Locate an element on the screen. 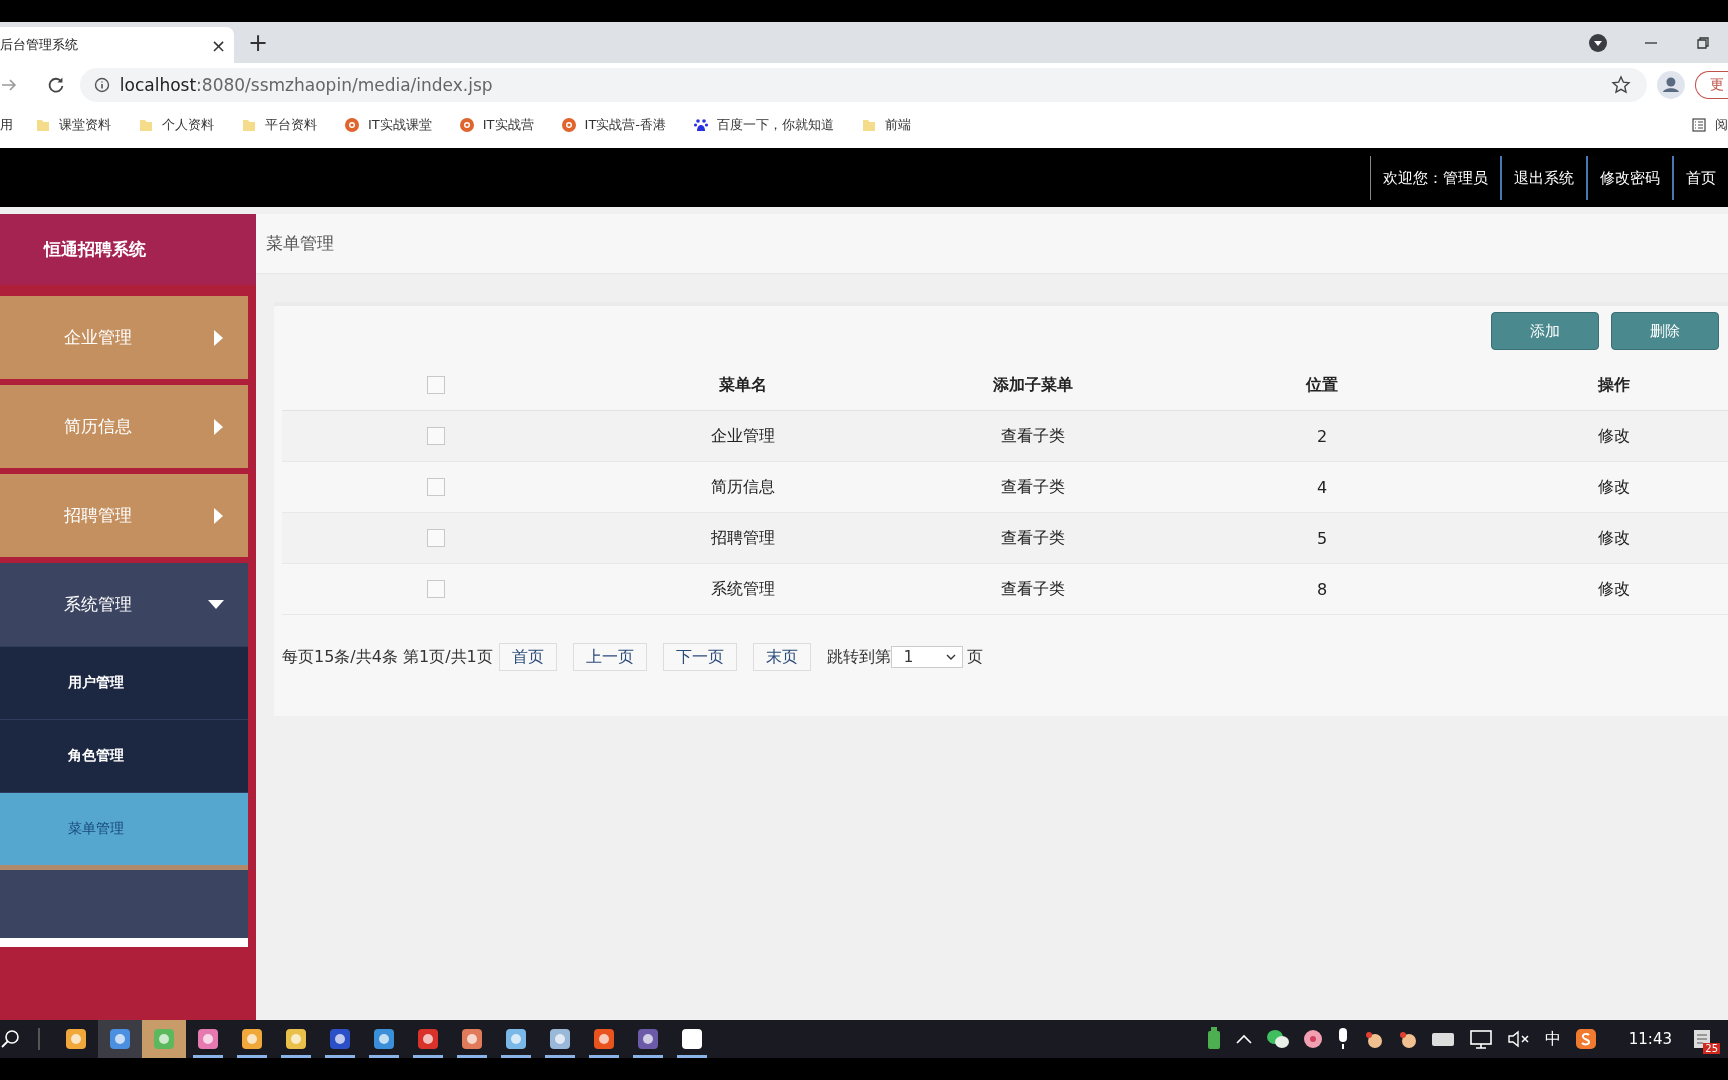 The width and height of the screenshot is (1728, 1080). table-cell: 招聘管理 is located at coordinates (743, 538).